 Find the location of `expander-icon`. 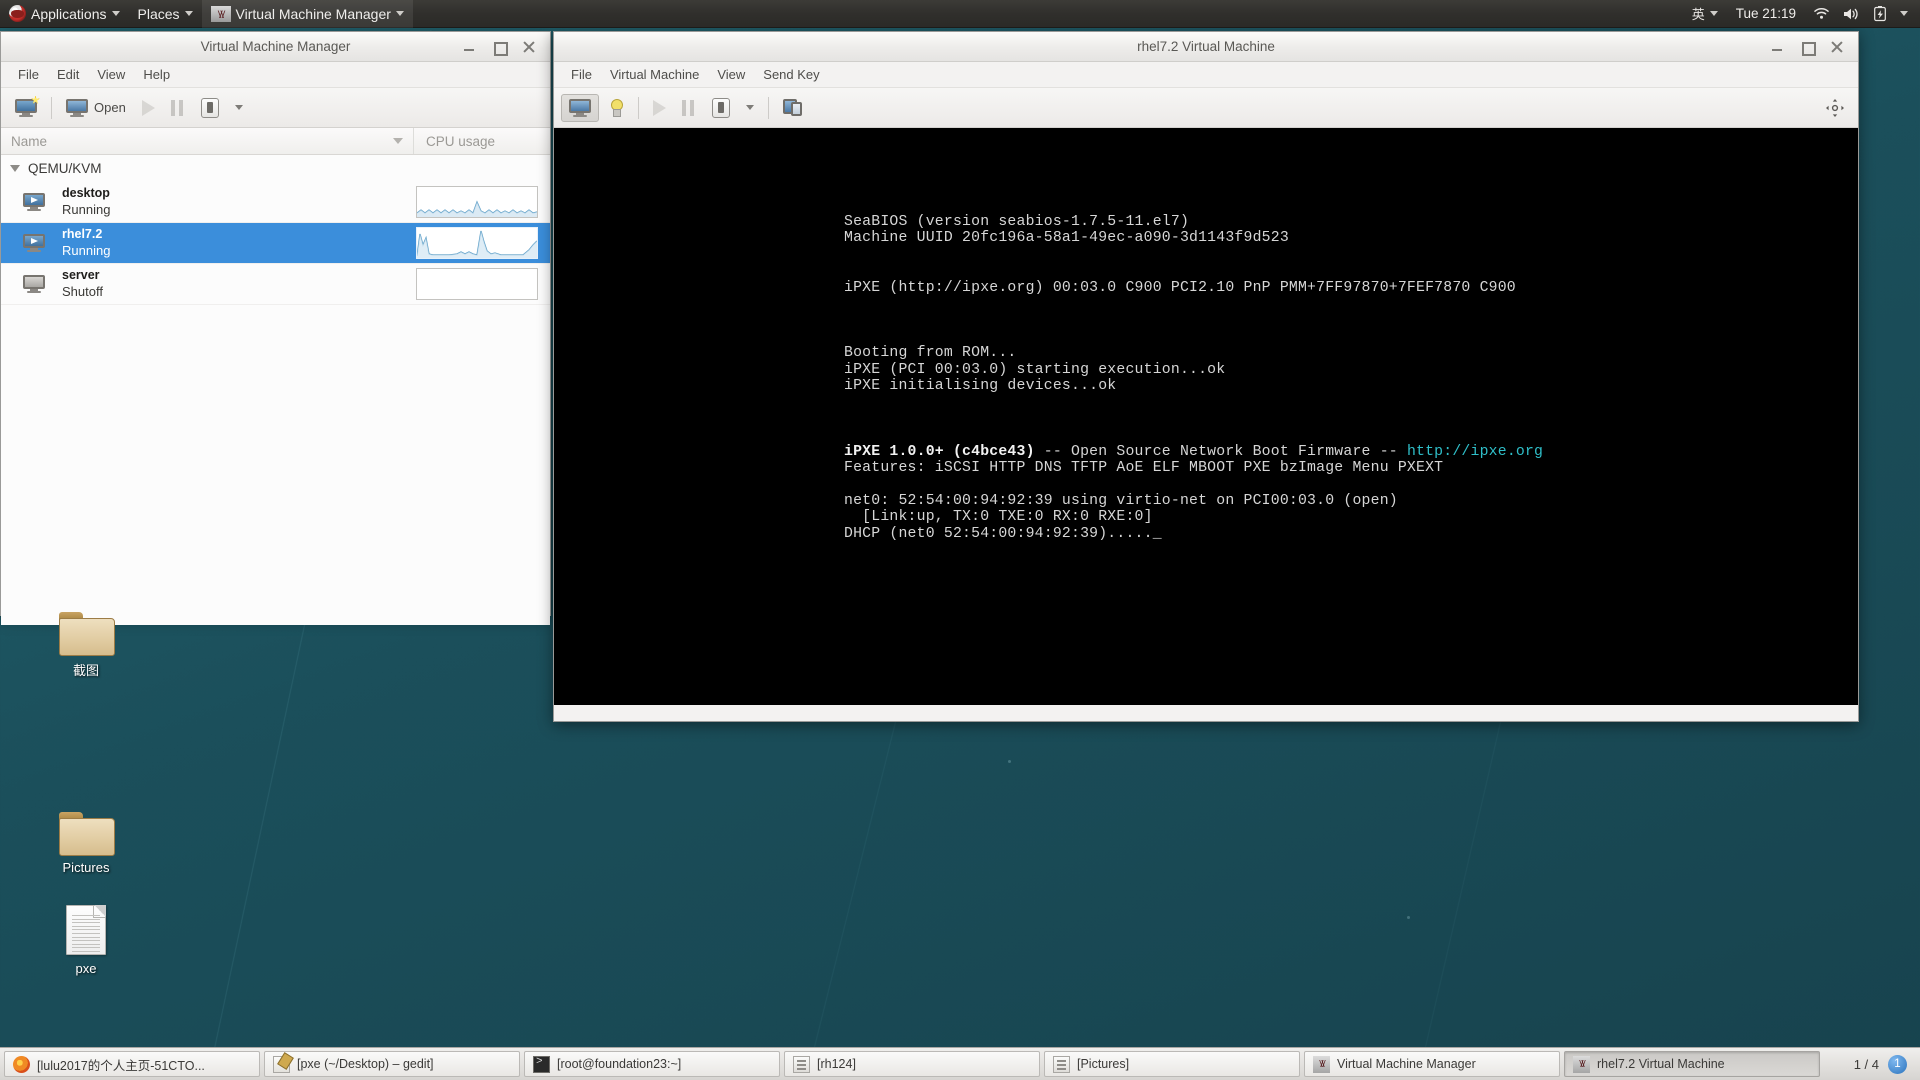

expander-icon is located at coordinates (15, 168).